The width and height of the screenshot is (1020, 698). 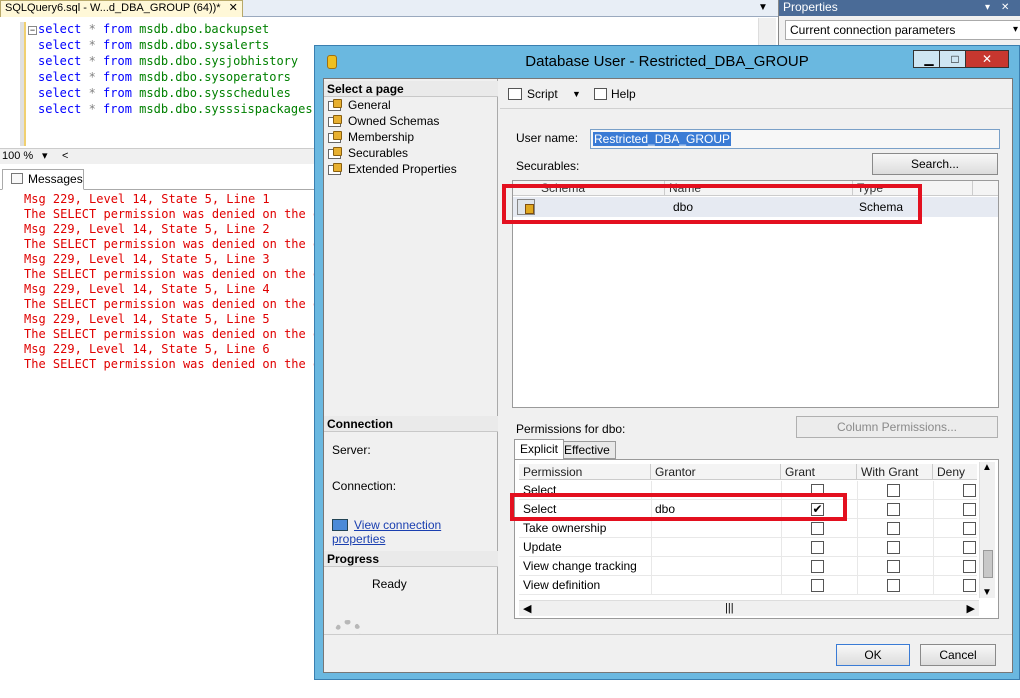 What do you see at coordinates (175, 109) in the screenshot?
I see `query-line: select * from msdb.dbo.sysssispackages` at bounding box center [175, 109].